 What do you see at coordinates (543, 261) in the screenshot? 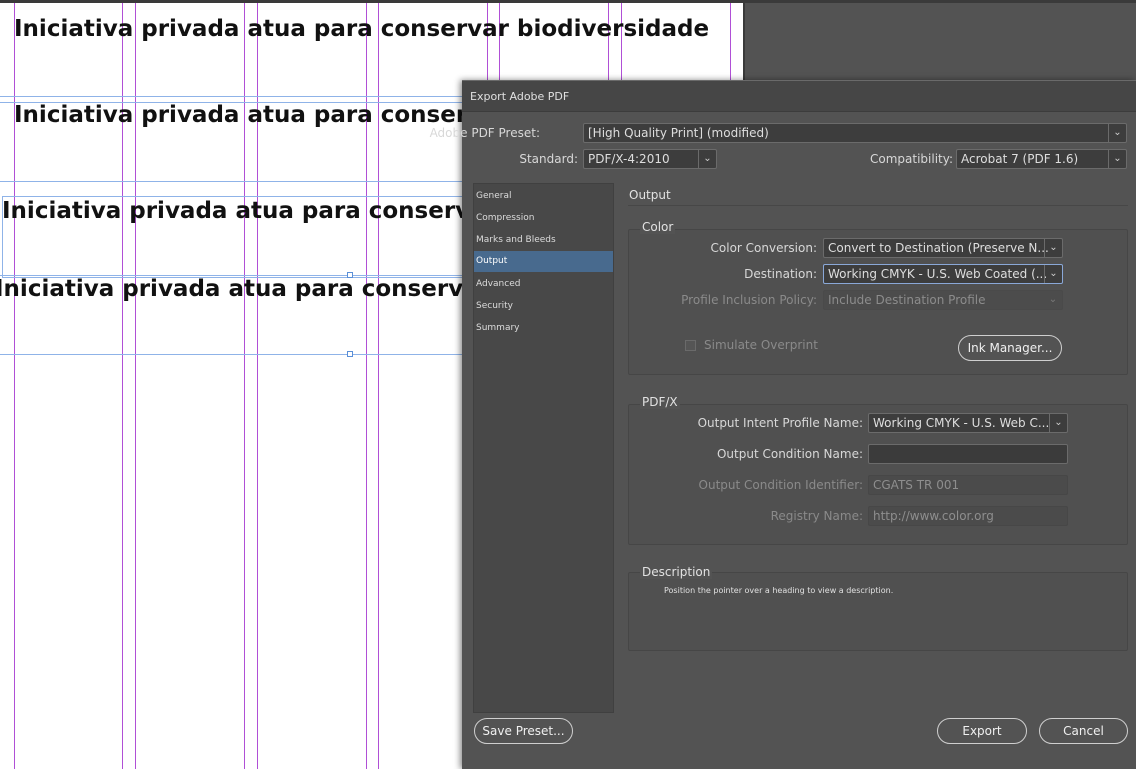
I see `sidebar-item-output: Output` at bounding box center [543, 261].